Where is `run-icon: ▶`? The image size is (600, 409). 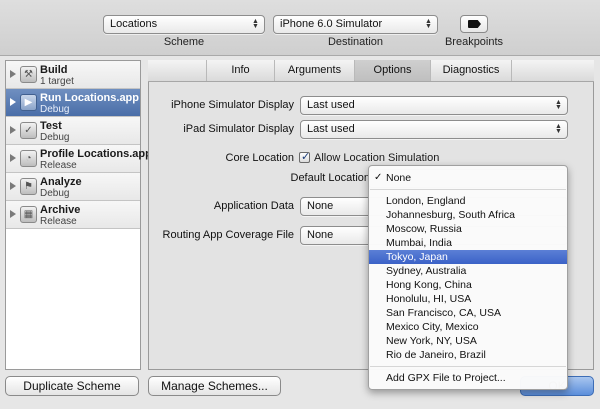
run-icon: ▶ is located at coordinates (28, 102).